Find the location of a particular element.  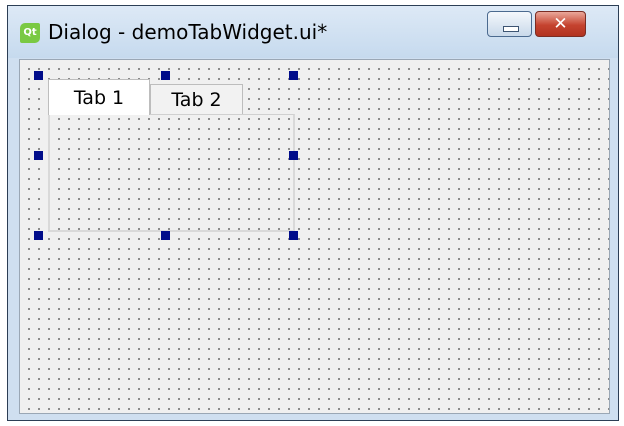

tab-page-pane is located at coordinates (171, 173).